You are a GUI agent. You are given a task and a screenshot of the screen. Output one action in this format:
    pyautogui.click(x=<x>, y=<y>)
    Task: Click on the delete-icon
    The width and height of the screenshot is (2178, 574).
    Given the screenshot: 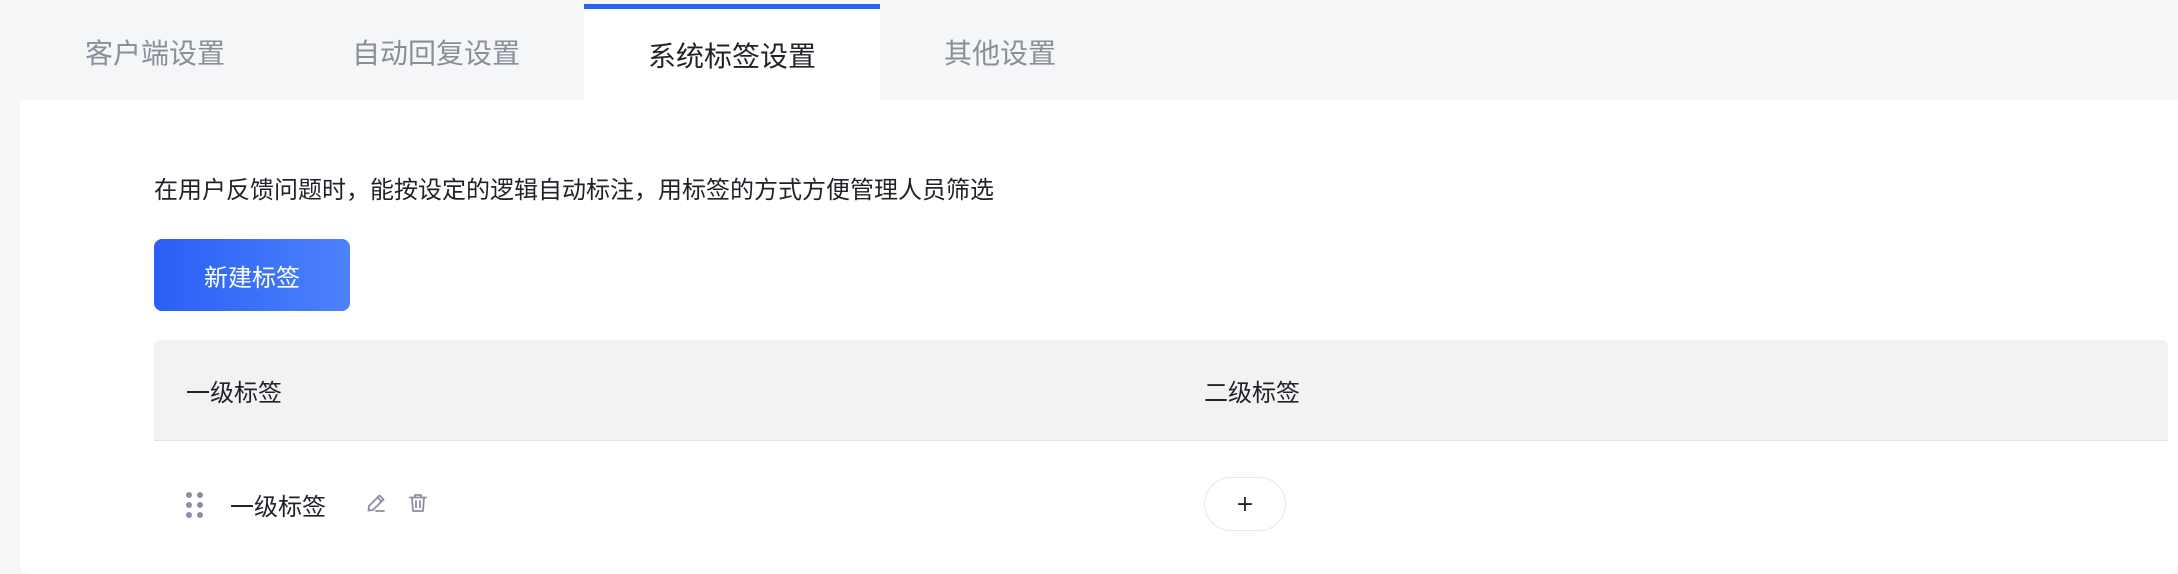 What is the action you would take?
    pyautogui.click(x=418, y=503)
    